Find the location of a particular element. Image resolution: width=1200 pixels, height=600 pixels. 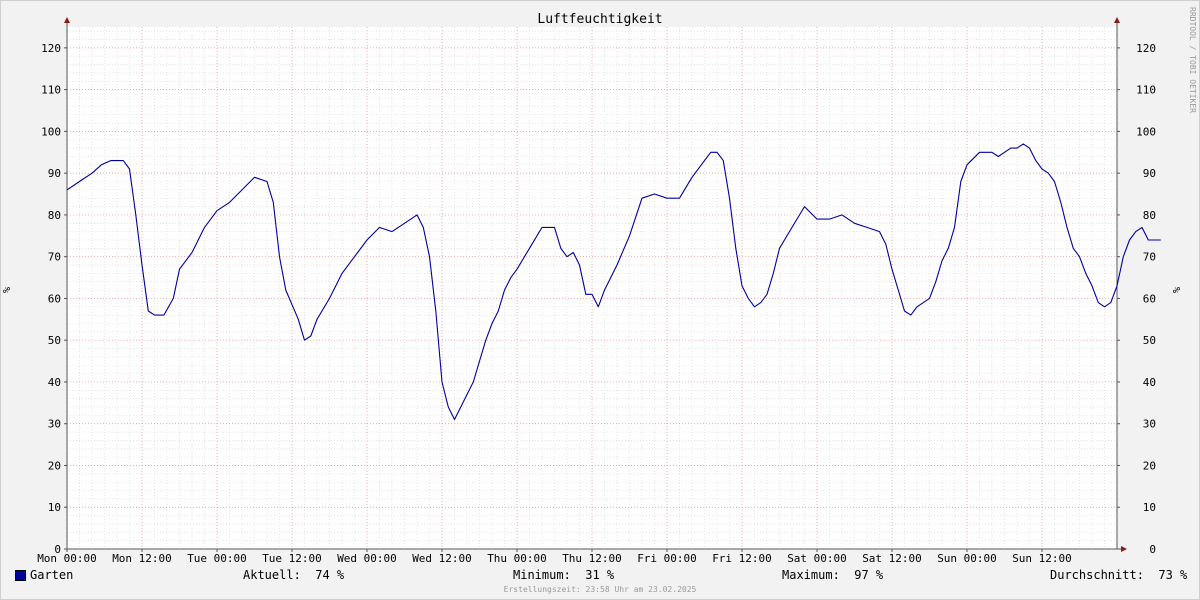

y-tick-label: 90 is located at coordinates (54, 173).